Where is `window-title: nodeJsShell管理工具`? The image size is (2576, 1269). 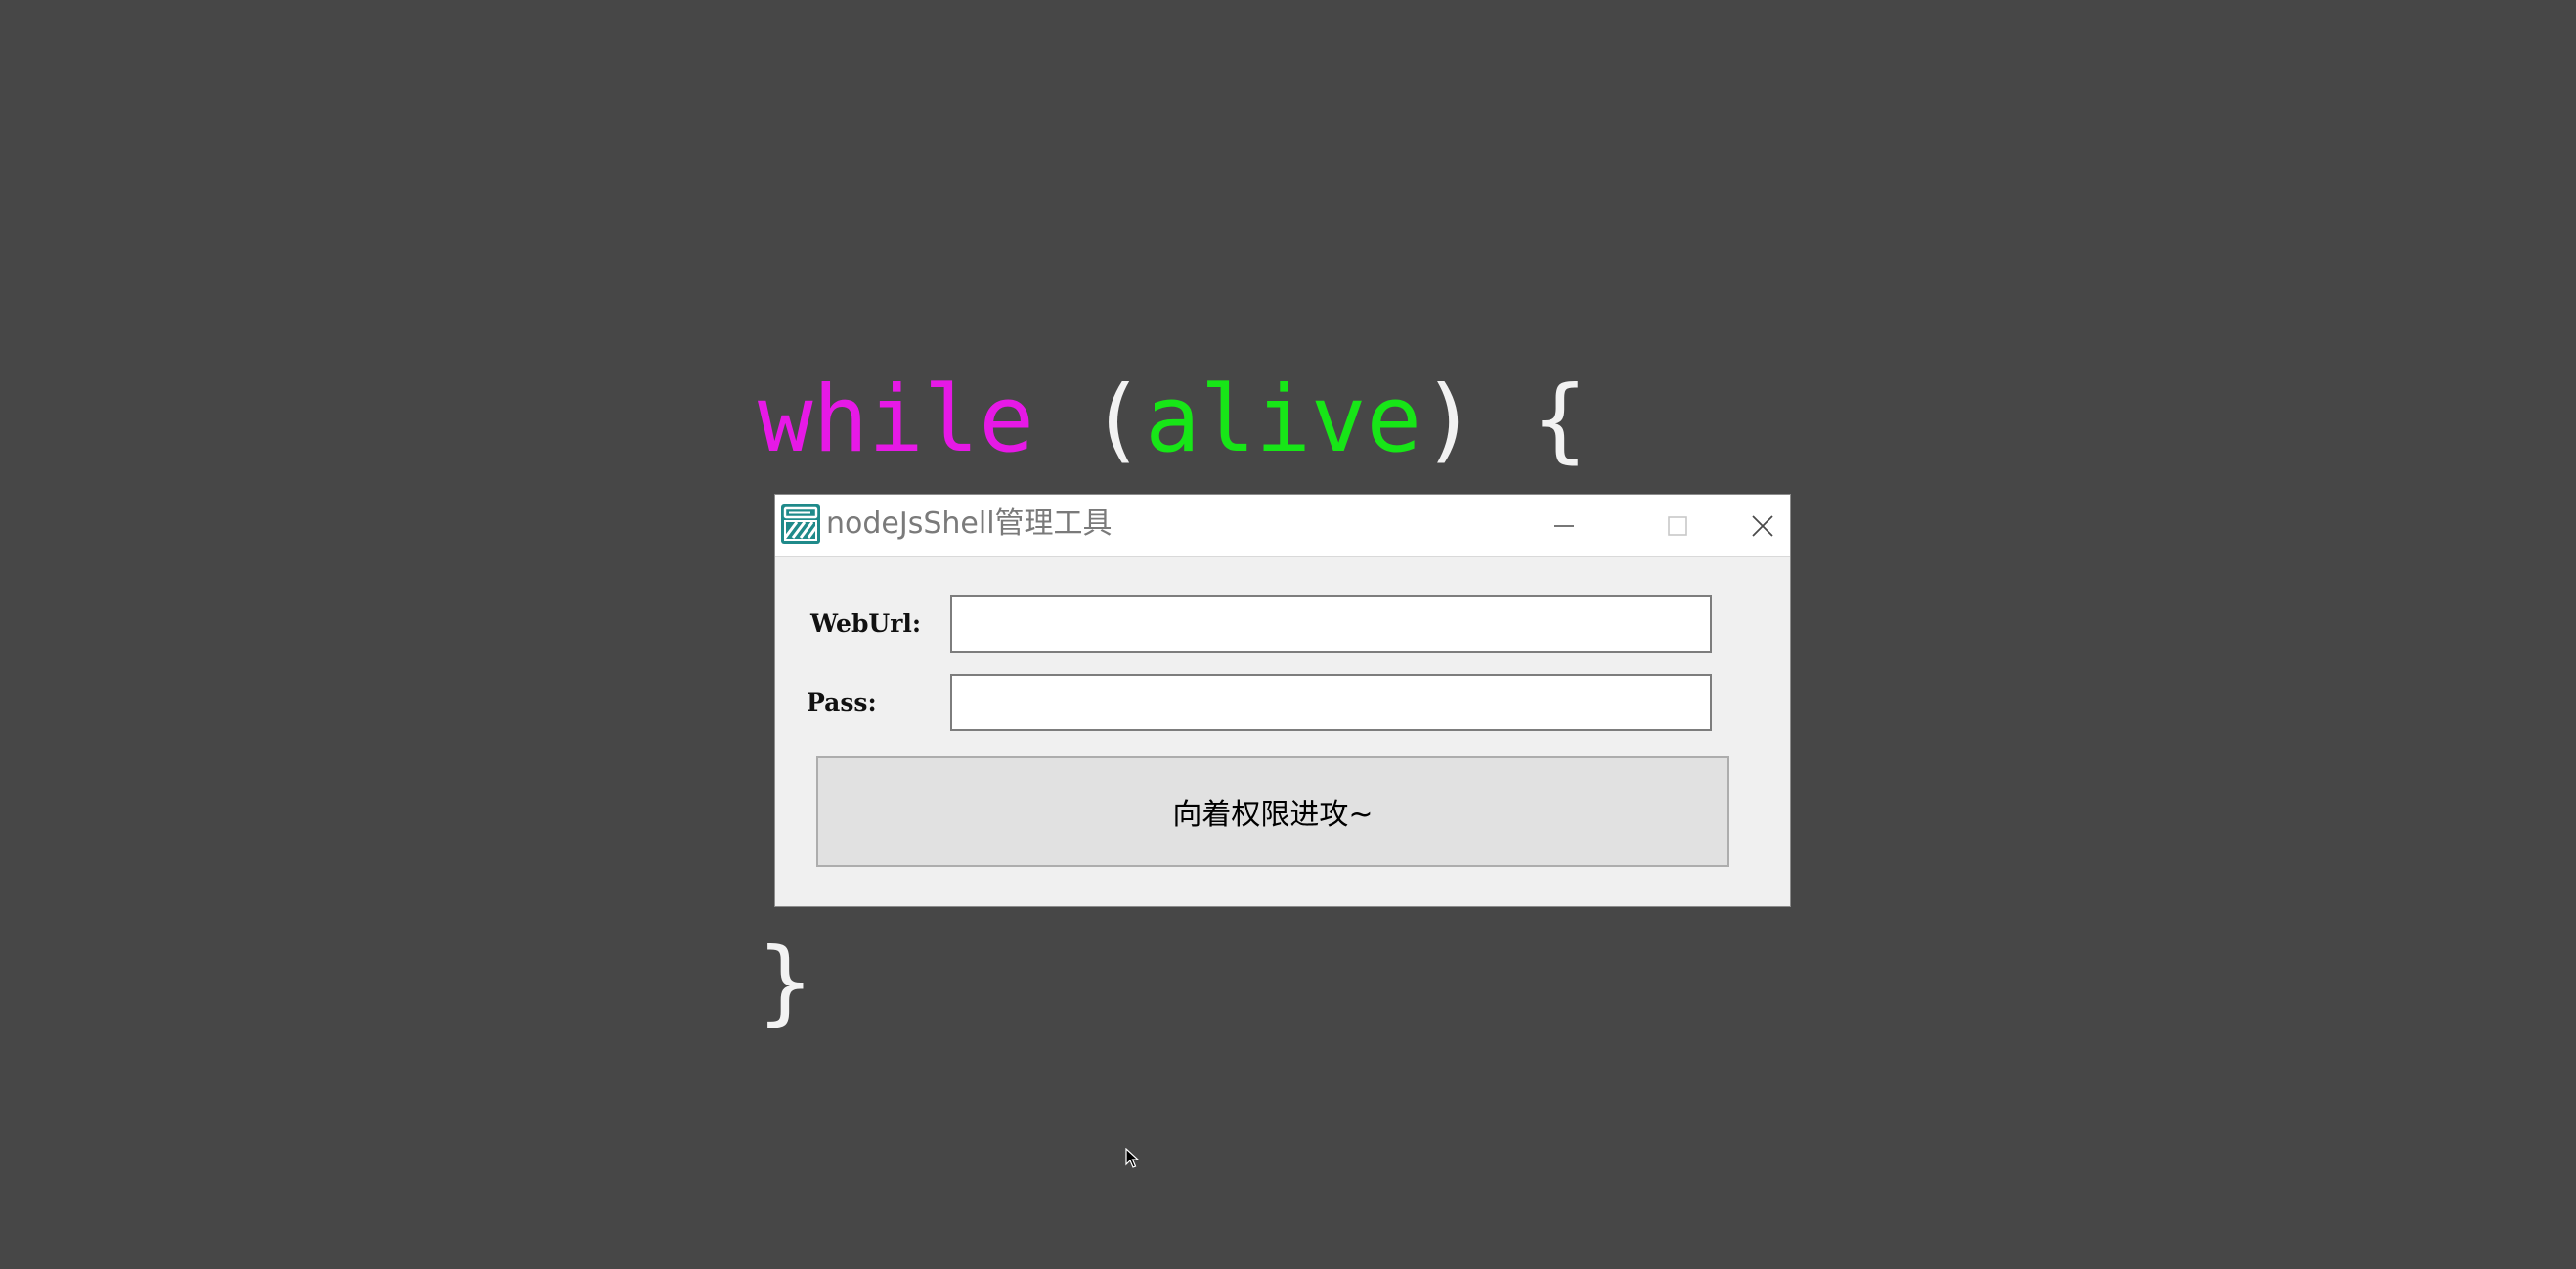 window-title: nodeJsShell管理工具 is located at coordinates (969, 523).